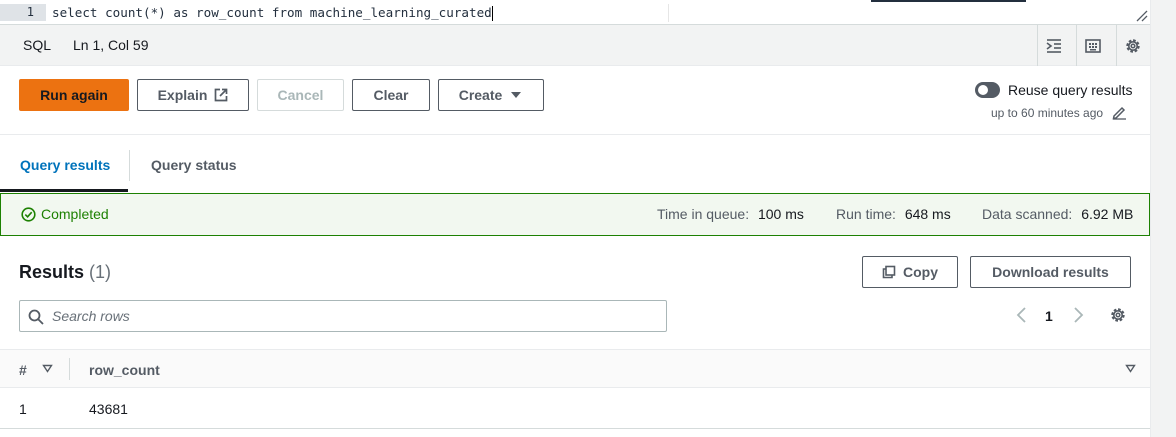  What do you see at coordinates (194, 165) in the screenshot?
I see `tab-query-status: Query status` at bounding box center [194, 165].